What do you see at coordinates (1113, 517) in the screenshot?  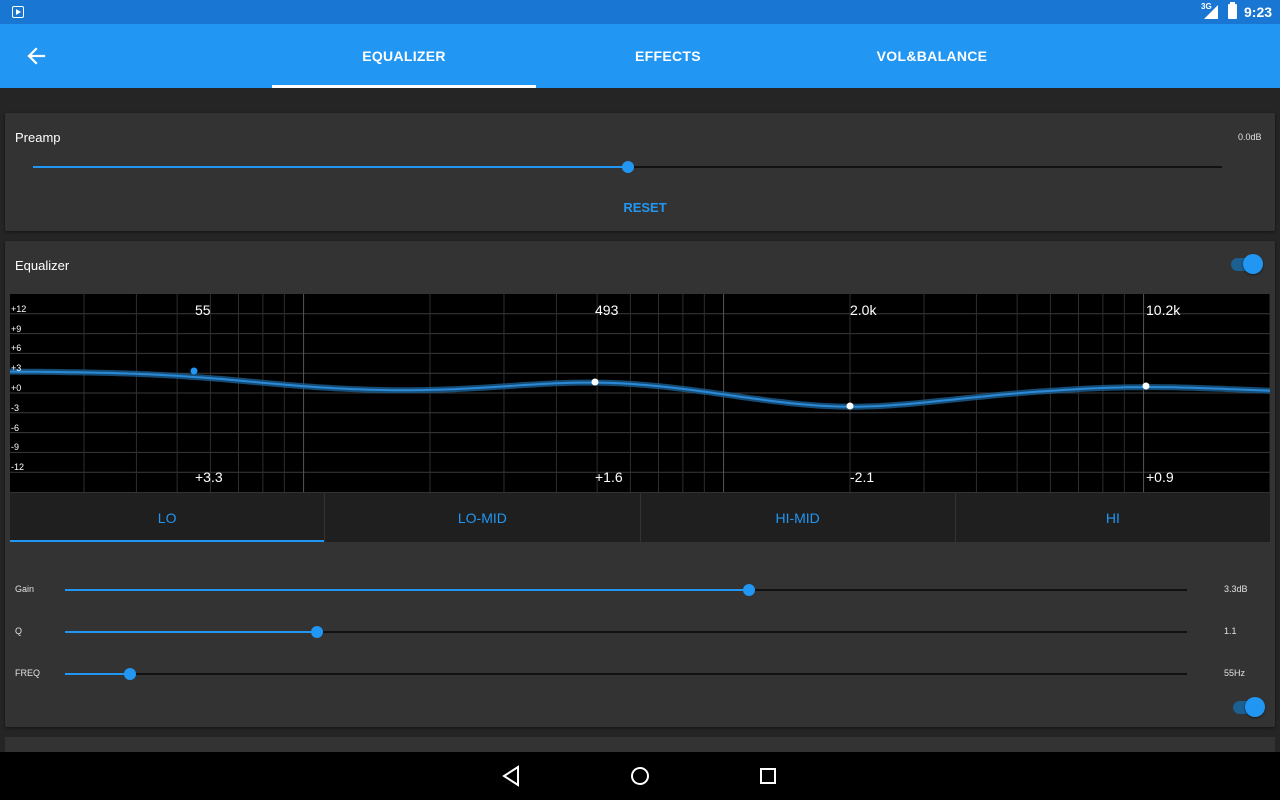 I see `band-tab-hi: HI` at bounding box center [1113, 517].